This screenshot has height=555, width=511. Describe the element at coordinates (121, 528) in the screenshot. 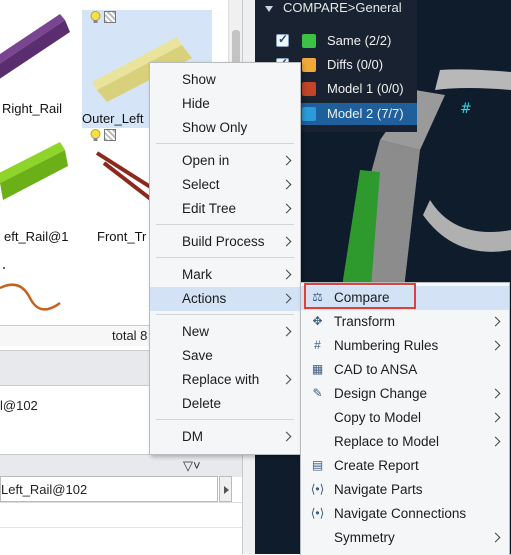

I see `property-rows` at that location.